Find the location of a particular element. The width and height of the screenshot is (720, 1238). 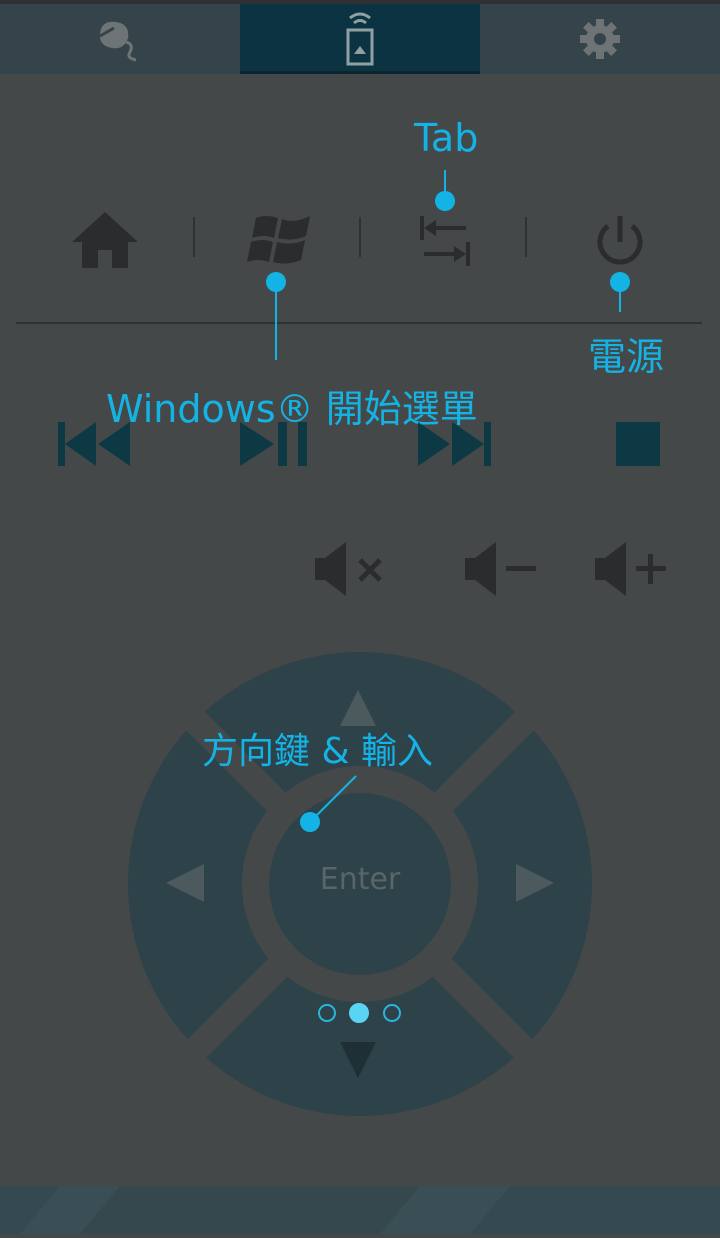

tab-settings is located at coordinates (600, 39).